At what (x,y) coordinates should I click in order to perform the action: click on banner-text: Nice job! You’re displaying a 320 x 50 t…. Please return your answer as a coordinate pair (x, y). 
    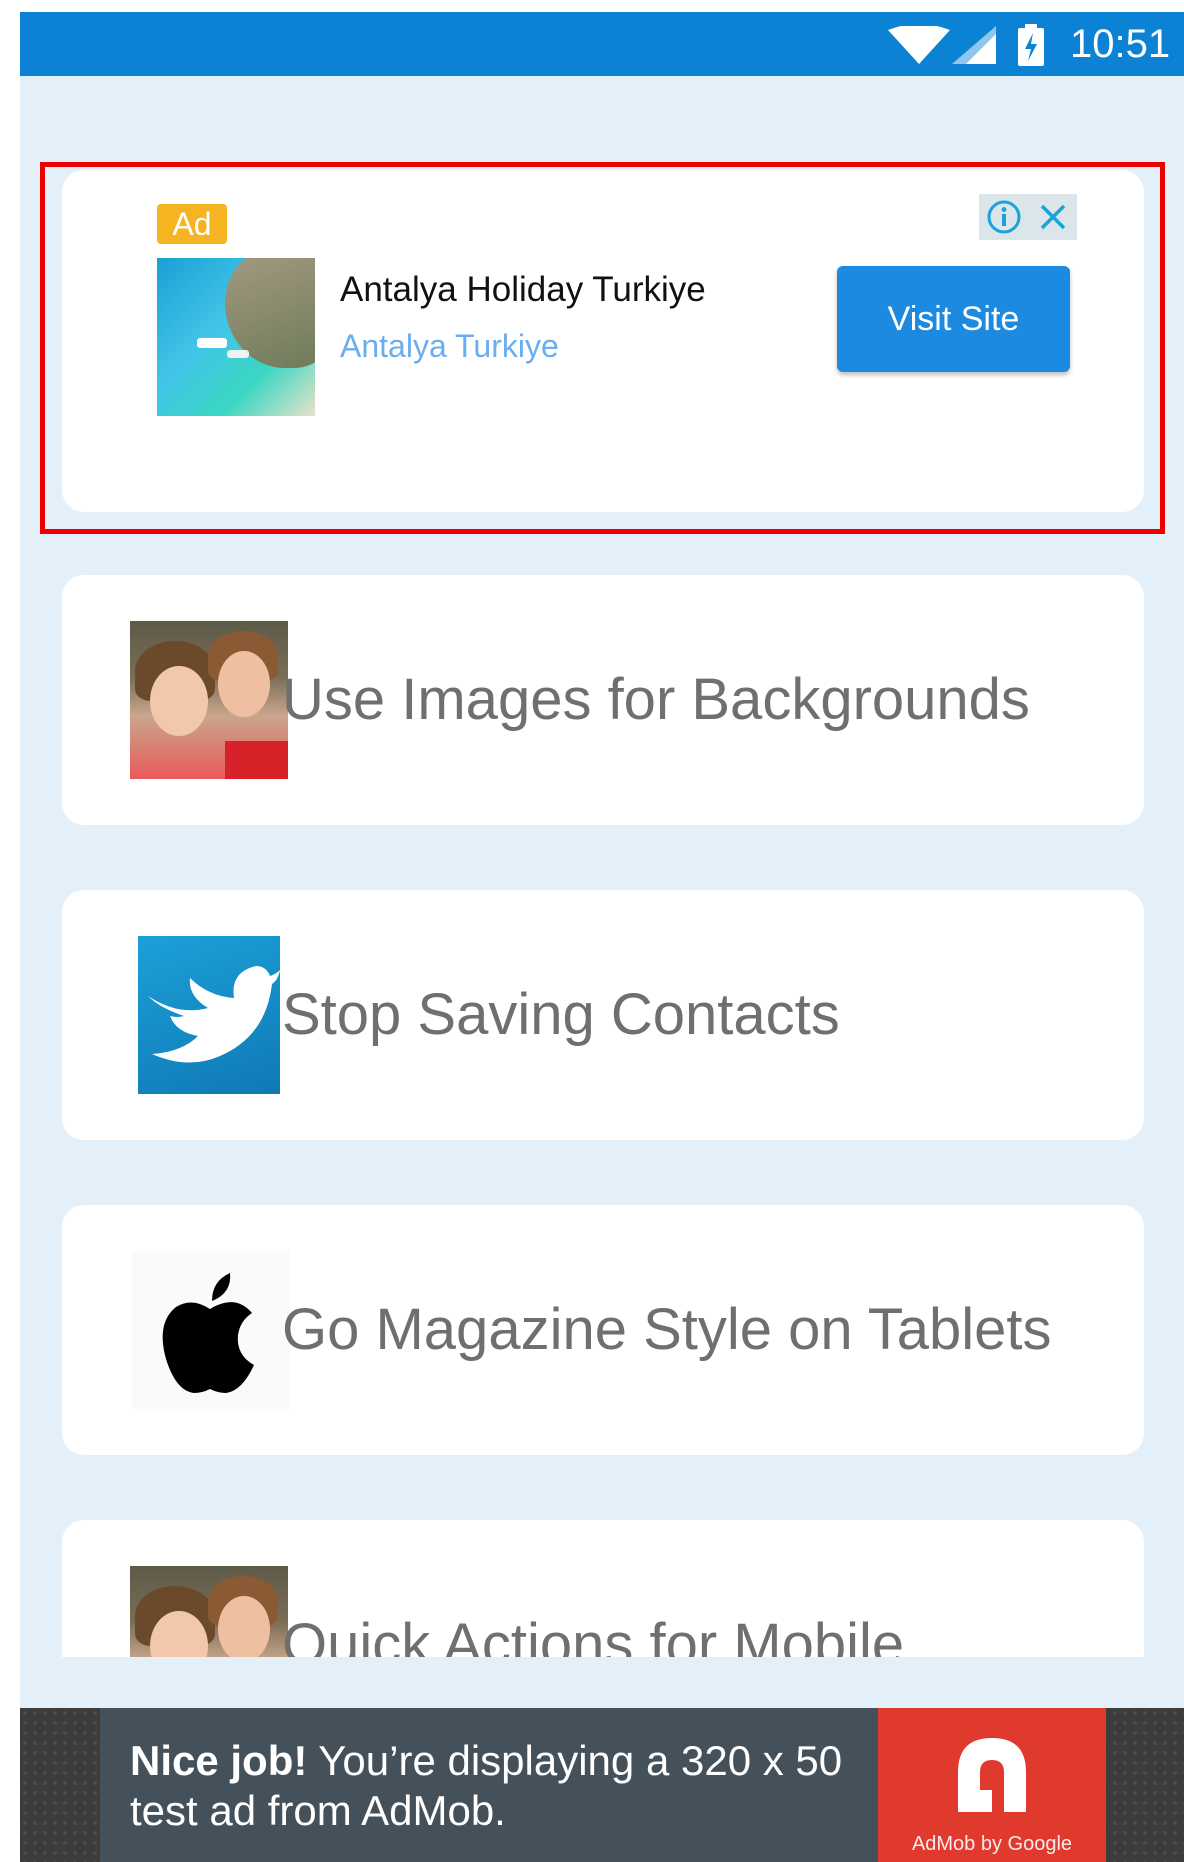
    Looking at the image, I should click on (490, 1786).